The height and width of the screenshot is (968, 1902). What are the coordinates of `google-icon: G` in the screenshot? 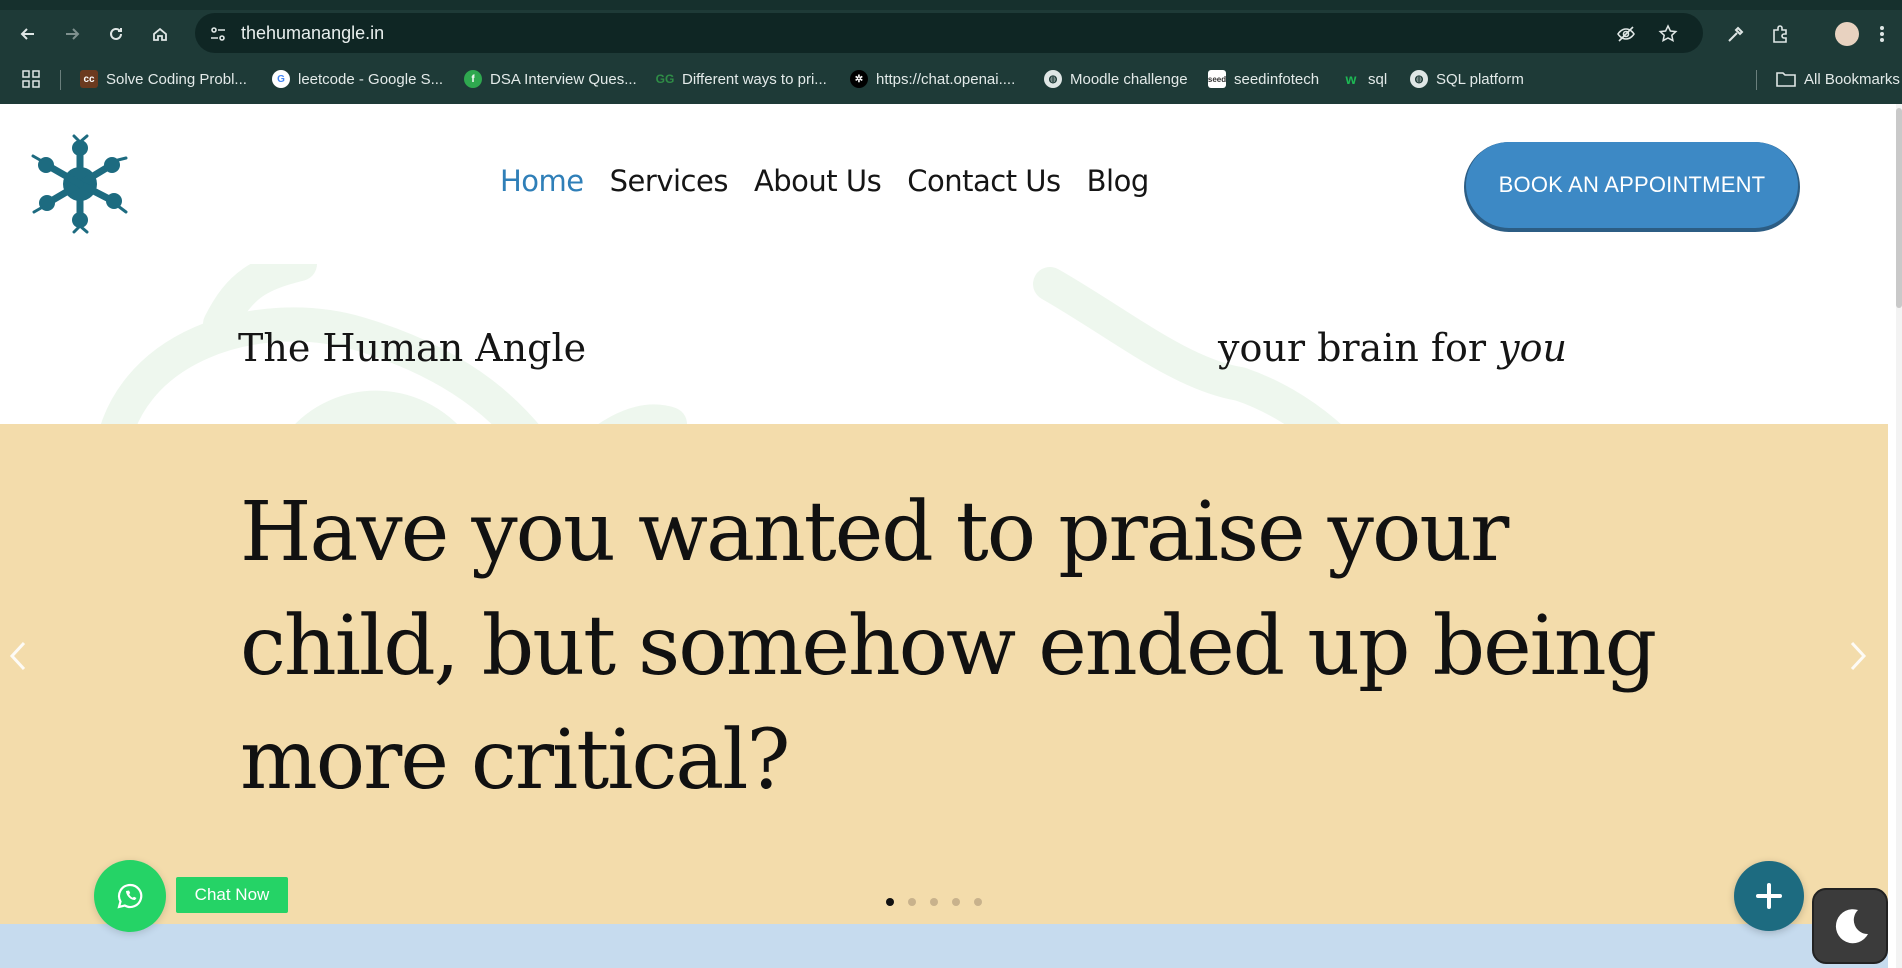 It's located at (281, 79).